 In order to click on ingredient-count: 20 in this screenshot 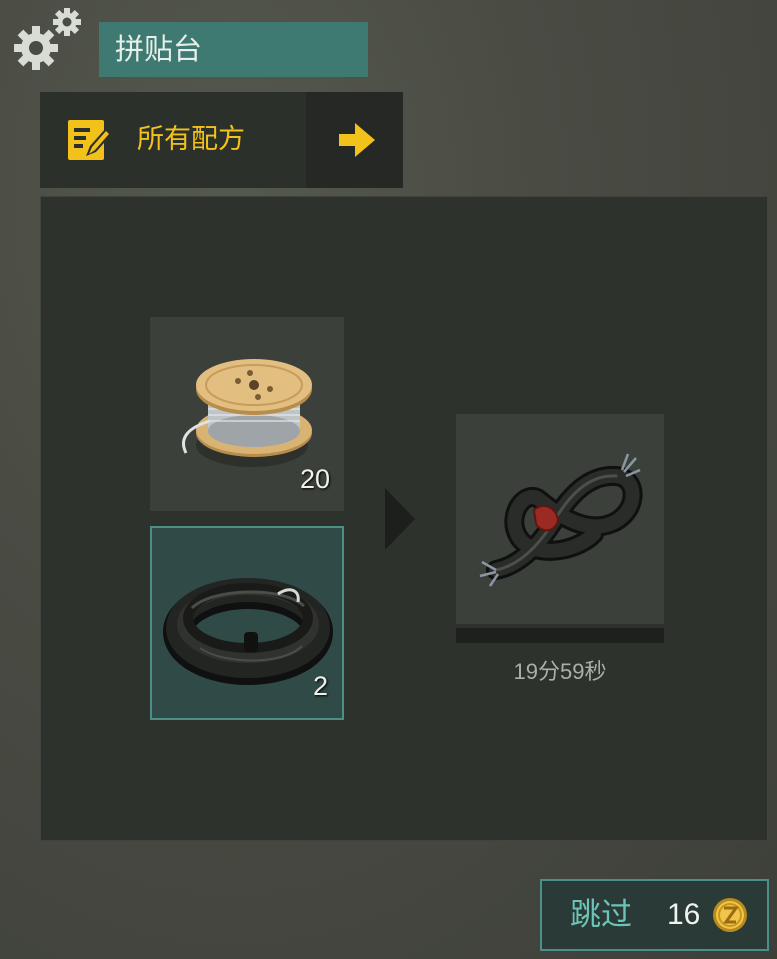, I will do `click(314, 479)`.